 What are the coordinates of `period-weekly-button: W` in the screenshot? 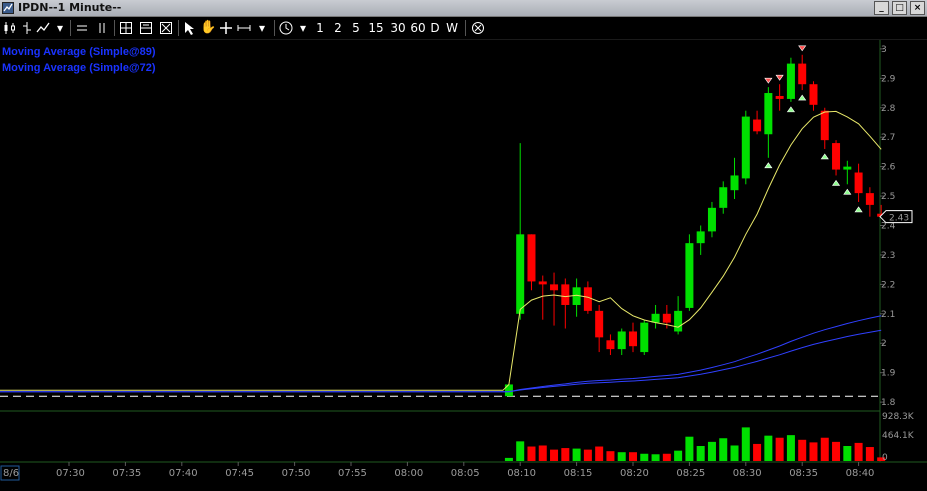 It's located at (452, 28).